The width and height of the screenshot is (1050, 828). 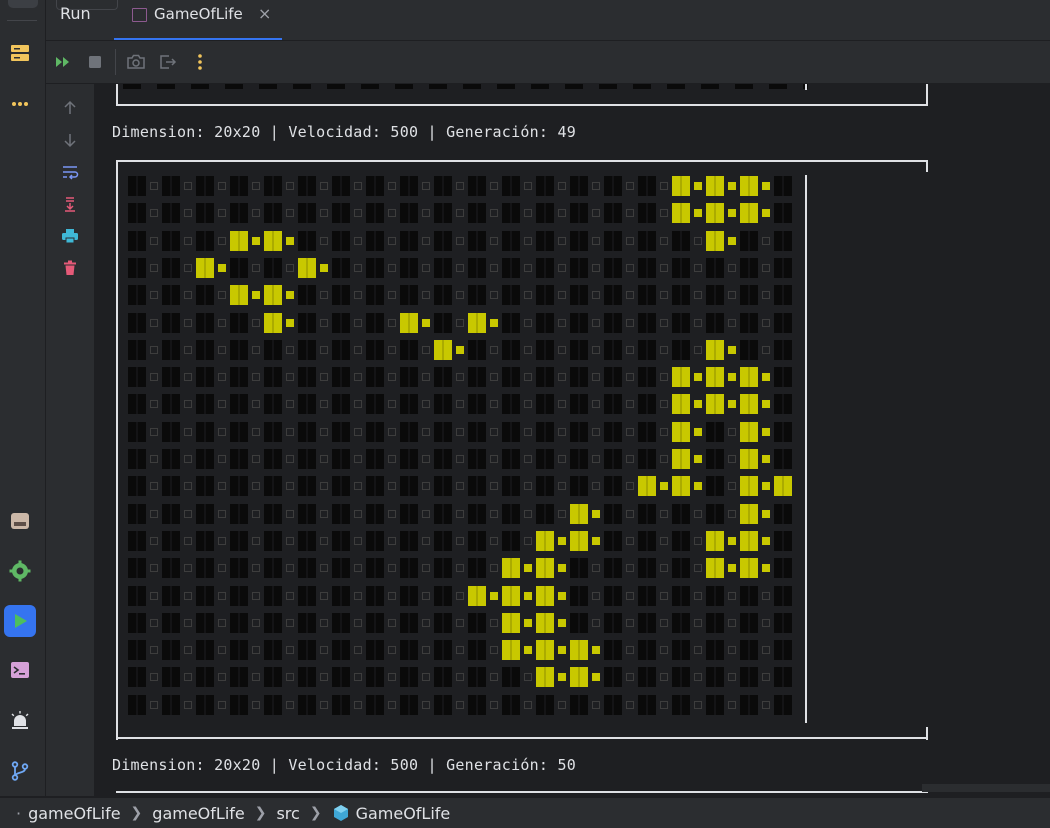 What do you see at coordinates (115, 62) in the screenshot?
I see `toolbar-separator` at bounding box center [115, 62].